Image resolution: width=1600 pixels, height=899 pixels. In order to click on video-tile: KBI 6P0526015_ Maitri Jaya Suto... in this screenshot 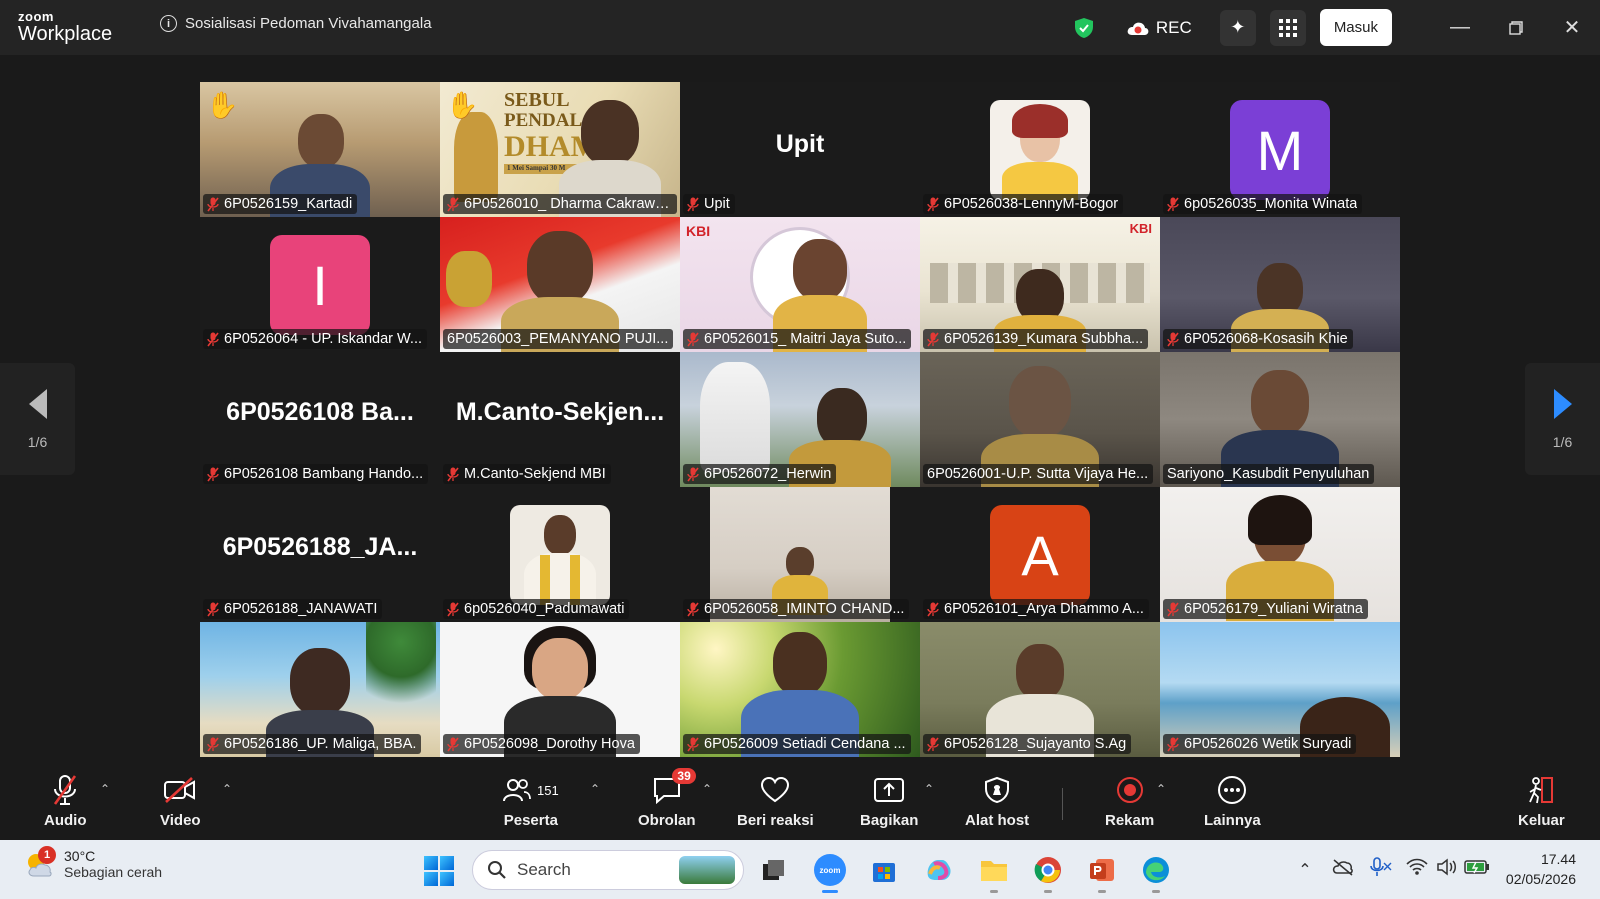, I will do `click(800, 284)`.